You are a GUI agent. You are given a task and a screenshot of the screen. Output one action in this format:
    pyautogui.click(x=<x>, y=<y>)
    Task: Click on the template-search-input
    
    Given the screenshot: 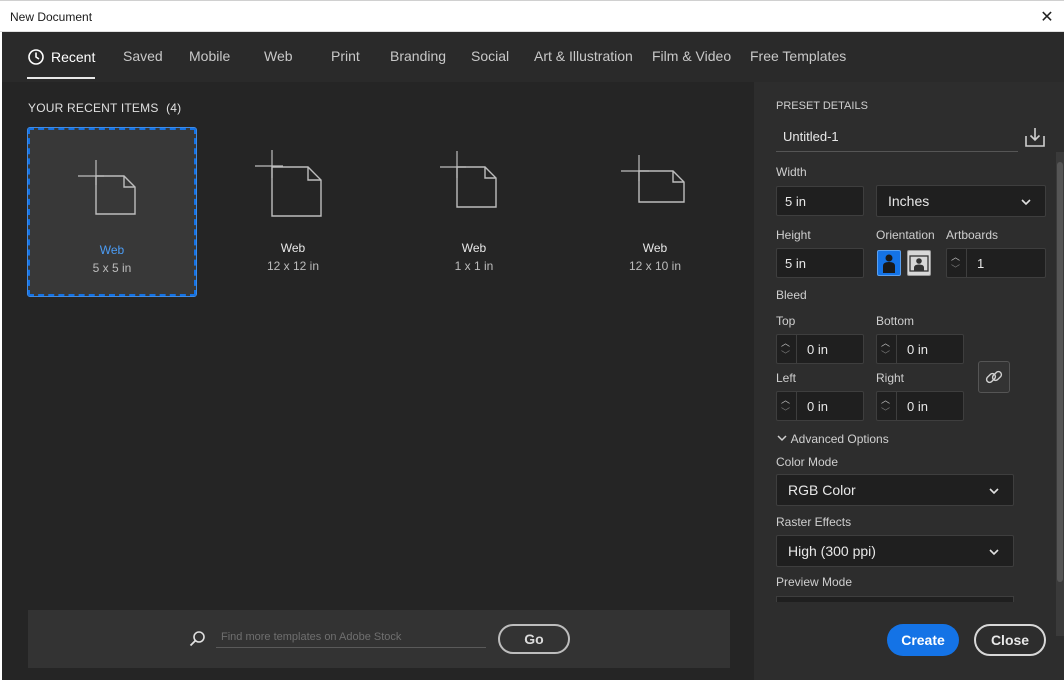 What is the action you would take?
    pyautogui.click(x=351, y=637)
    